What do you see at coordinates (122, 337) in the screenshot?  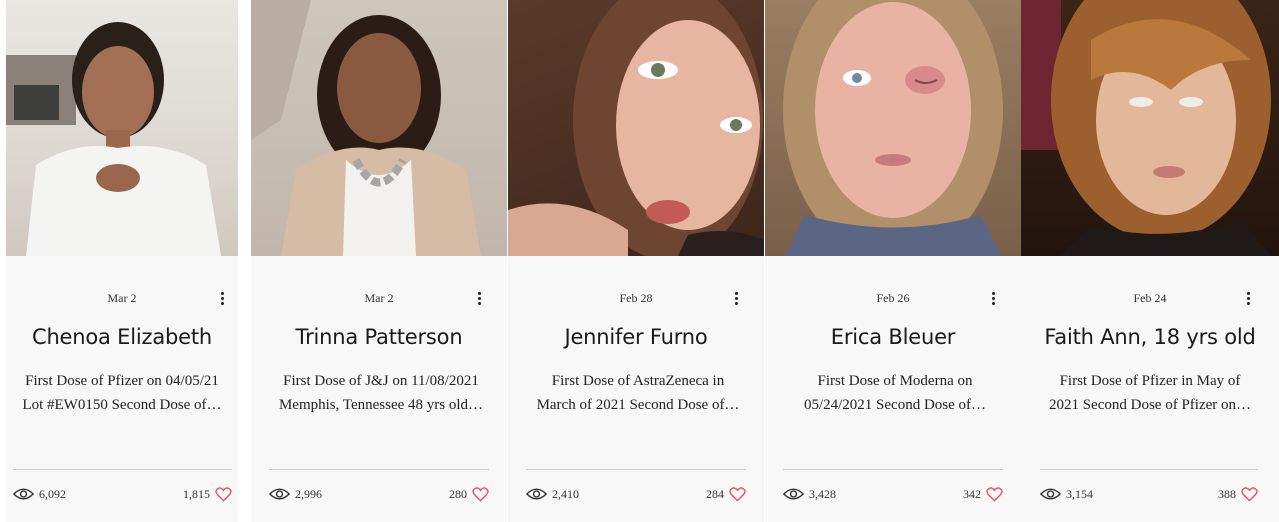 I see `post-title: Chenoa Elizabeth` at bounding box center [122, 337].